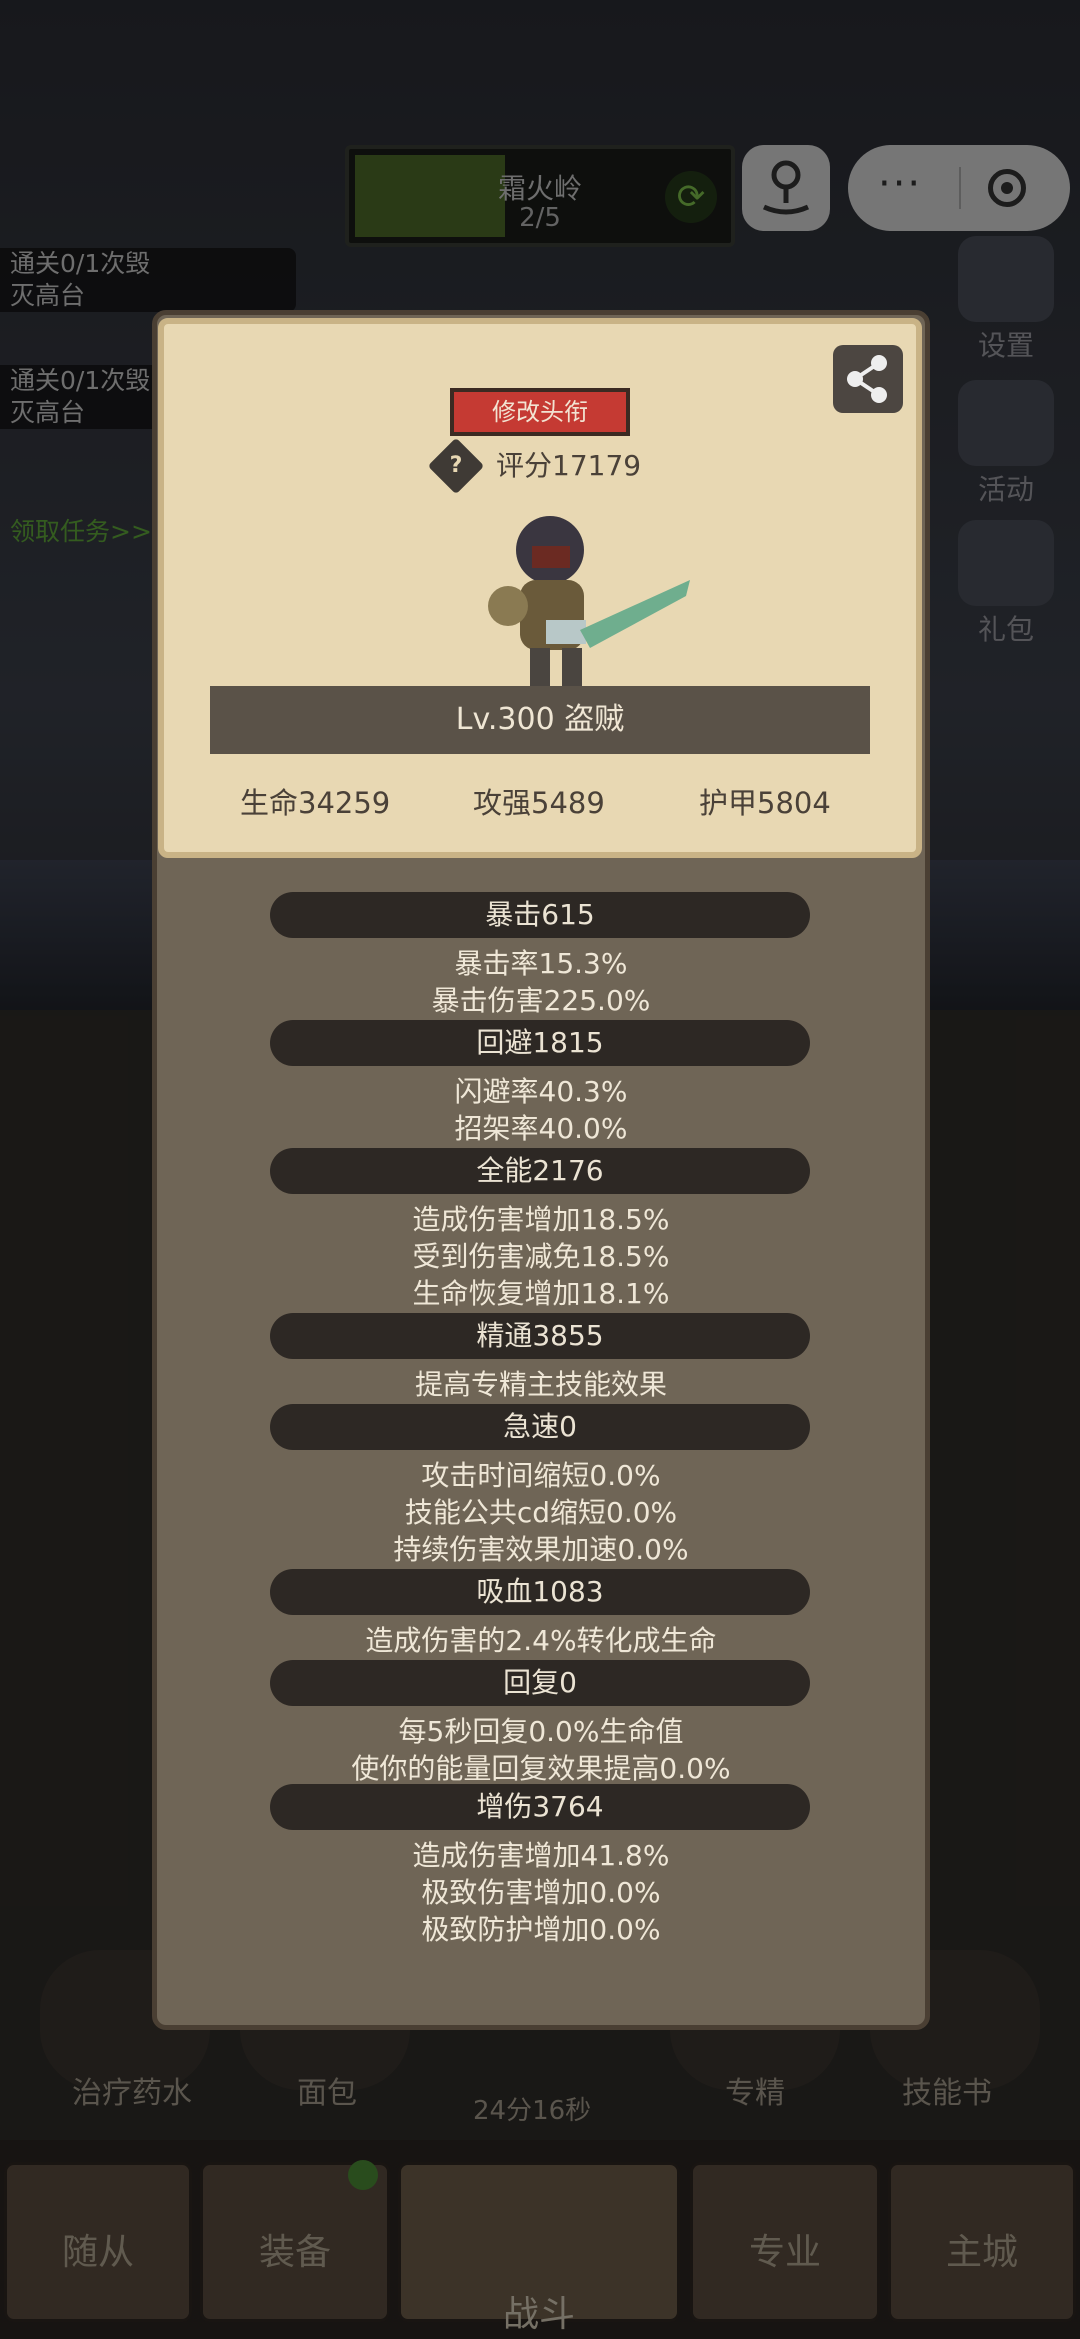  Describe the element at coordinates (541, 1768) in the screenshot. I see `stat-line: 使你的能量回复效果提高0.0%` at that location.